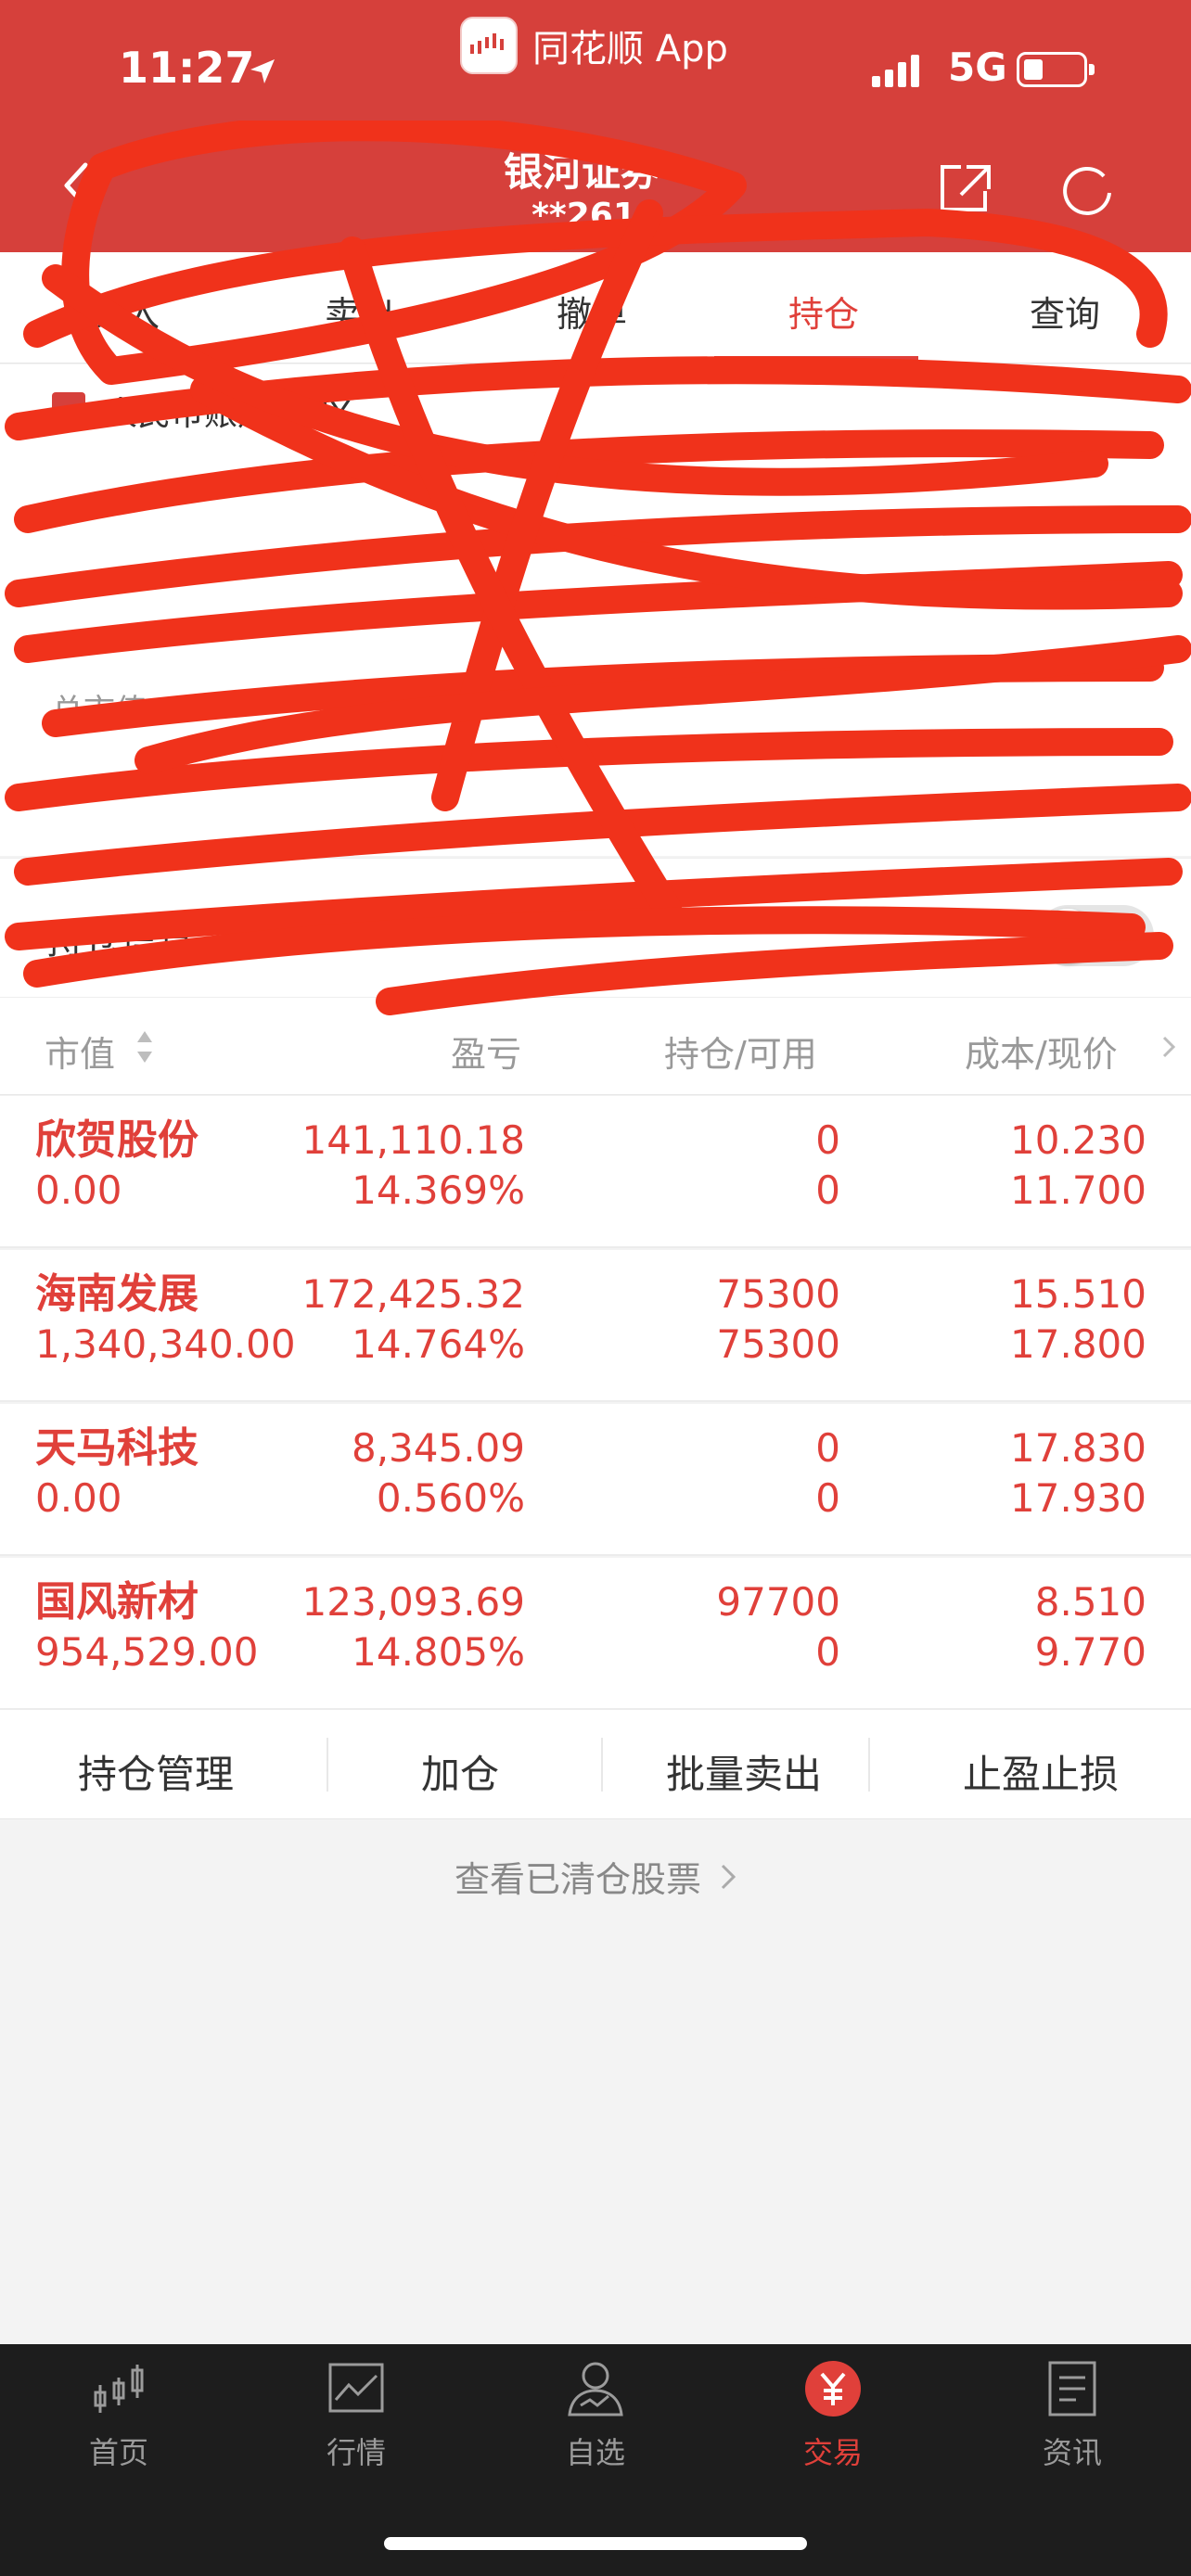 The height and width of the screenshot is (2576, 1191). I want to click on tabbar-market: 行情, so click(356, 2414).